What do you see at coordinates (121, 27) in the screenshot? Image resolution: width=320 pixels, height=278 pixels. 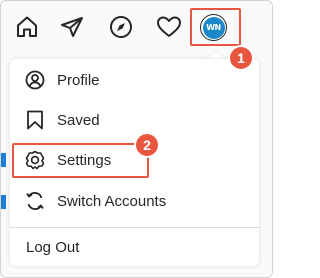 I see `explore-icon` at bounding box center [121, 27].